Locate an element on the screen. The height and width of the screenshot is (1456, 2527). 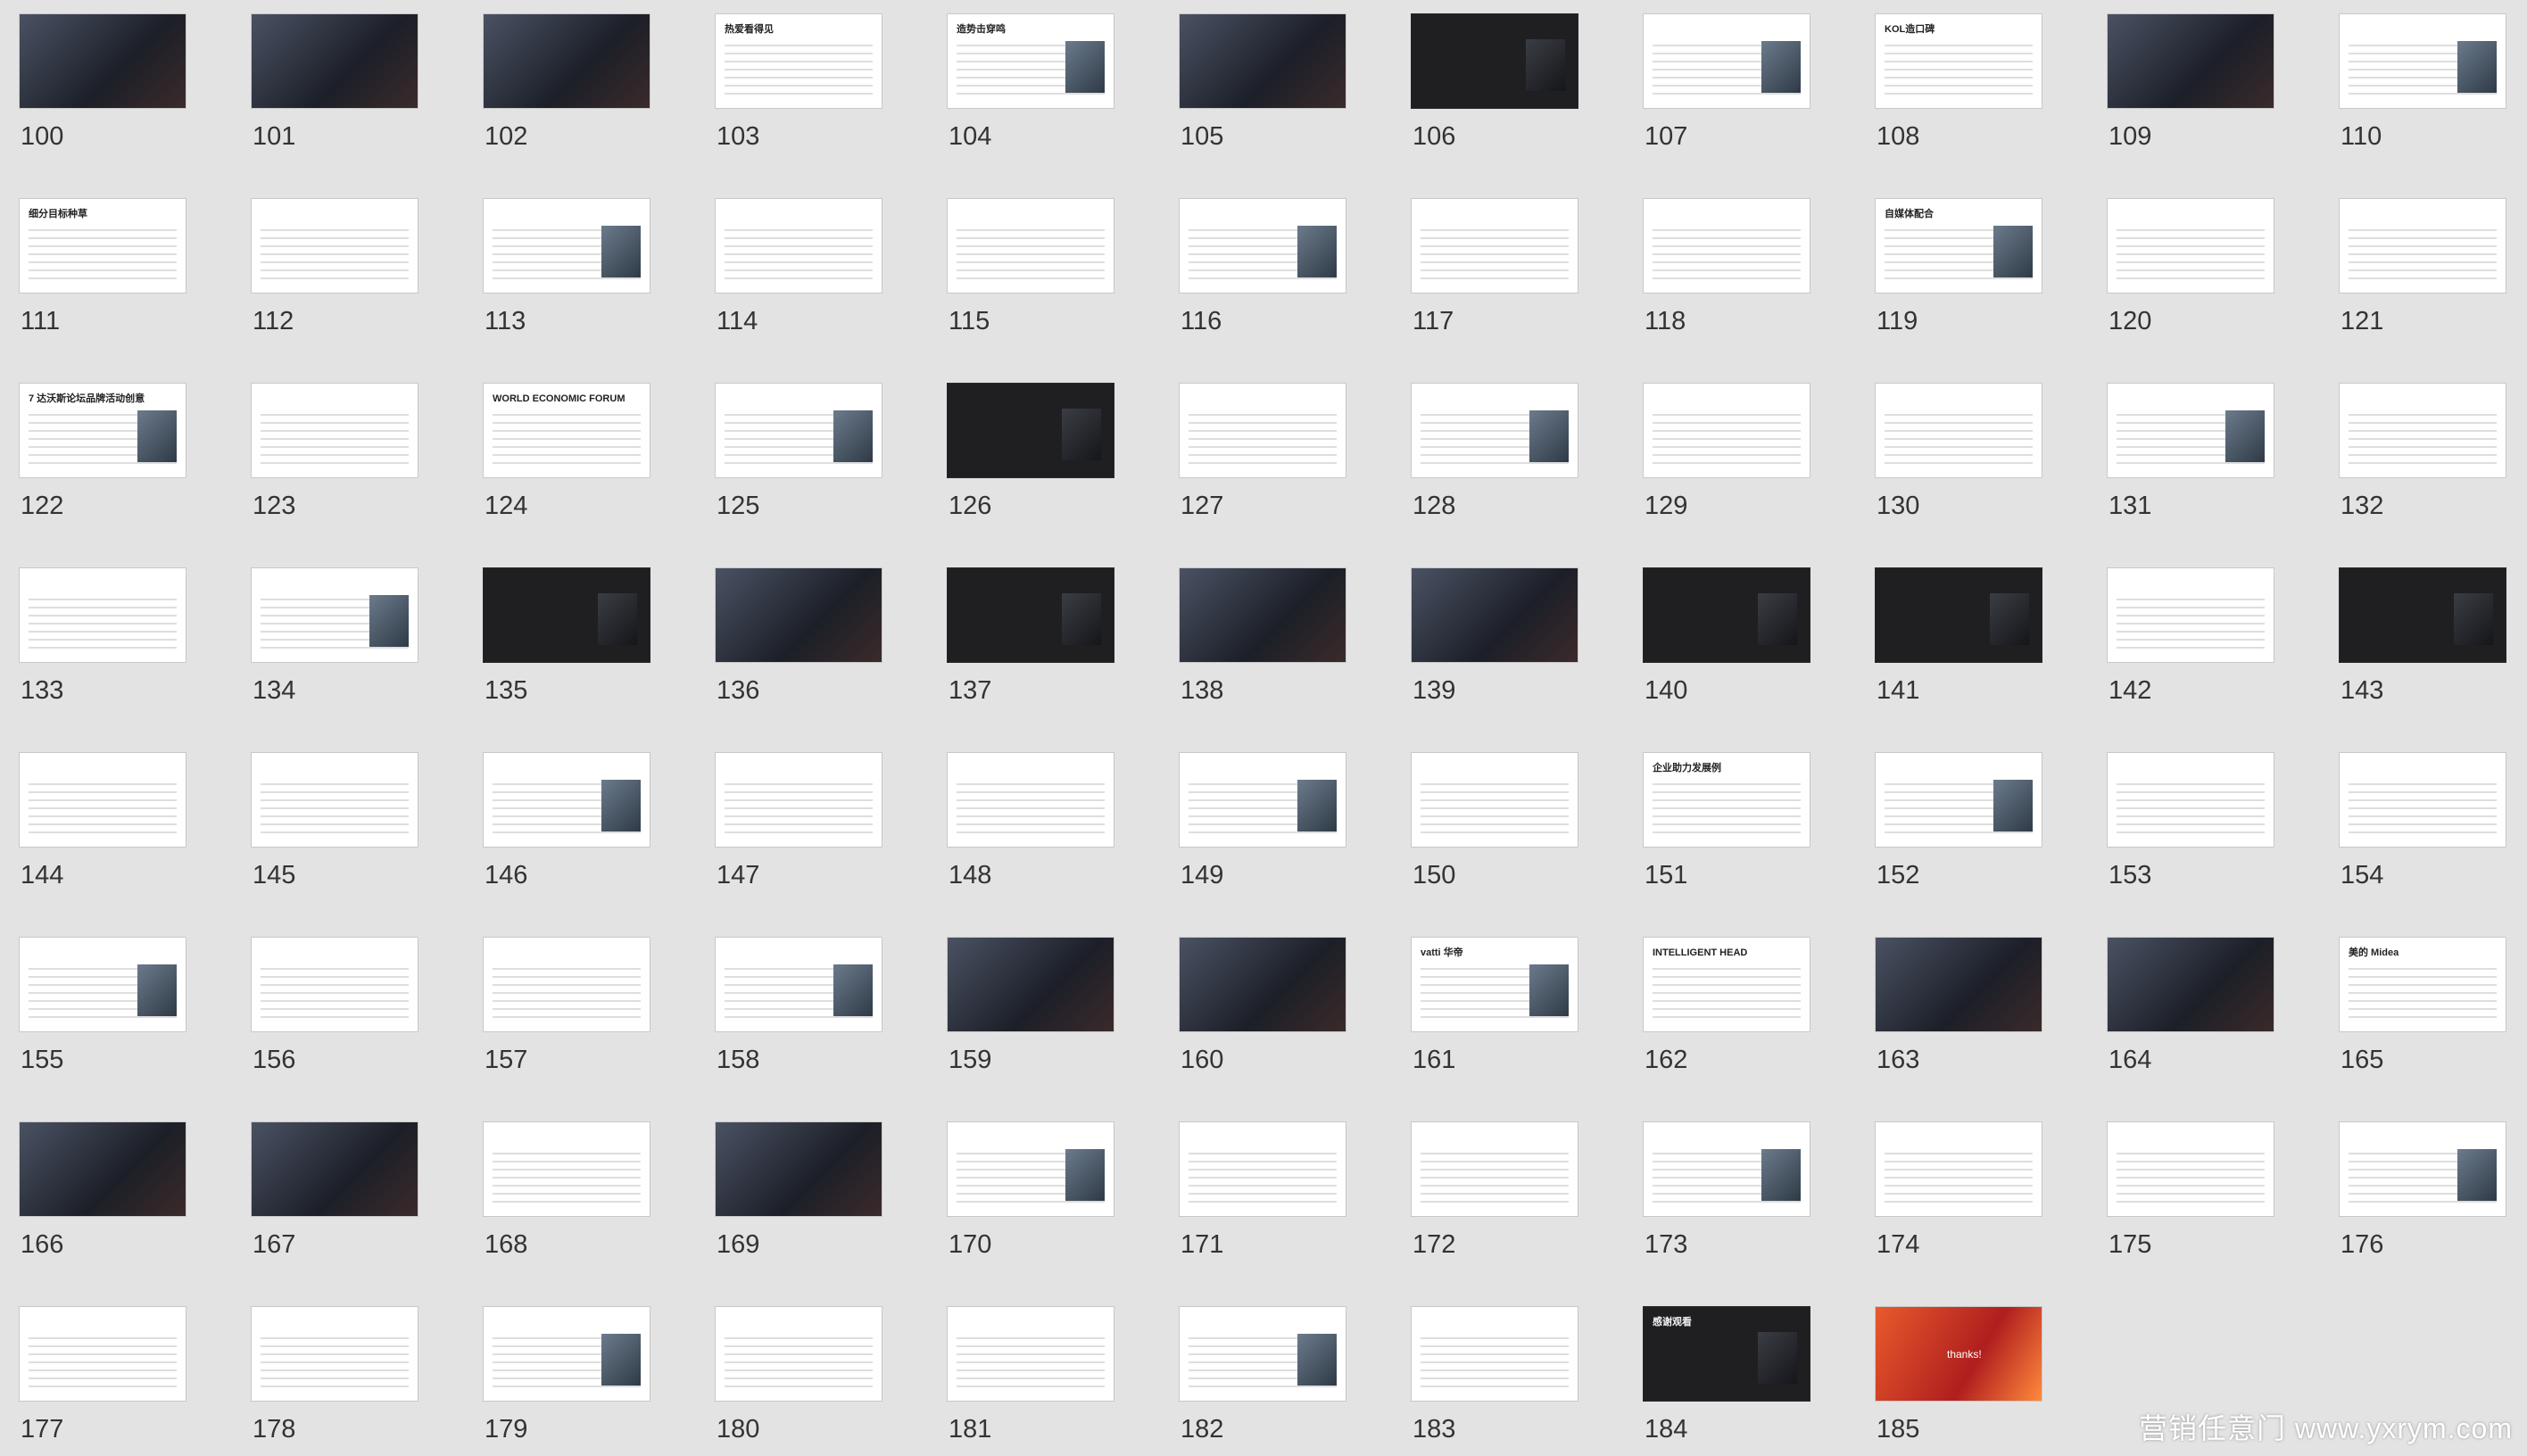
slide-title: 美的 Midea is located at coordinates (2374, 953).